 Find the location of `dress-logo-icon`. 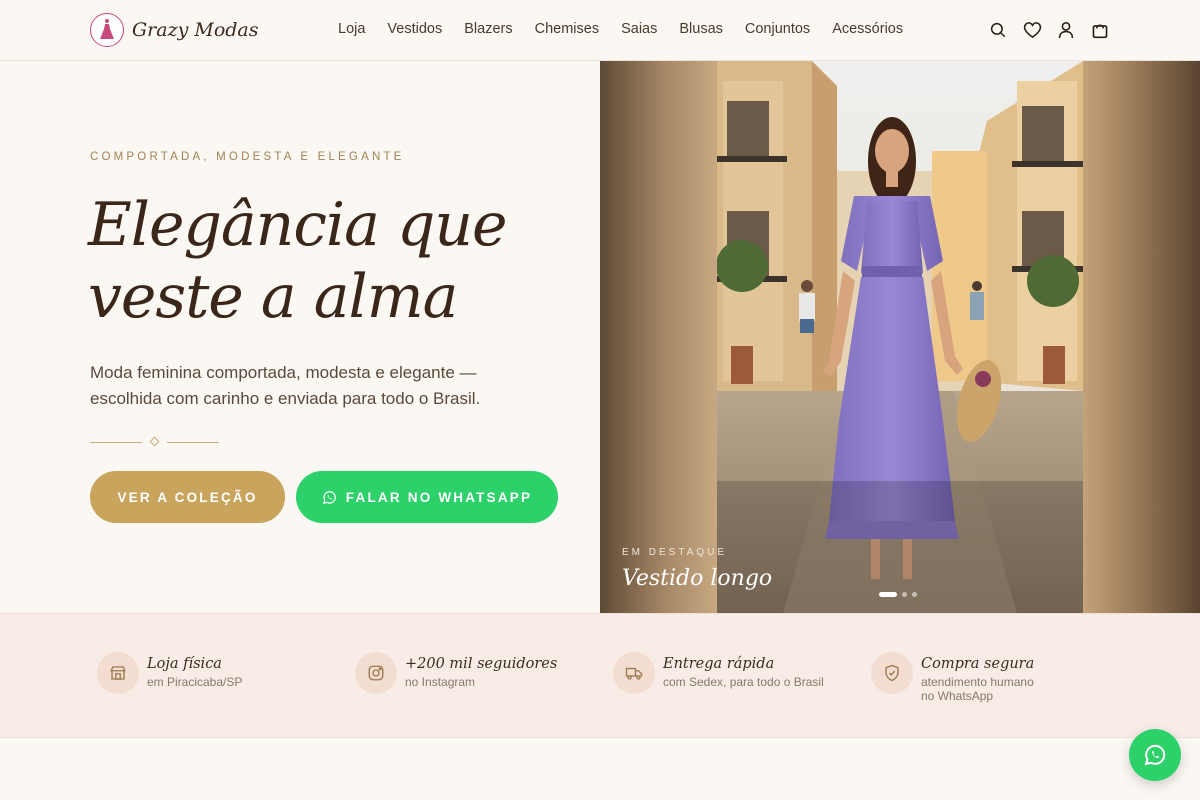

dress-logo-icon is located at coordinates (107, 30).